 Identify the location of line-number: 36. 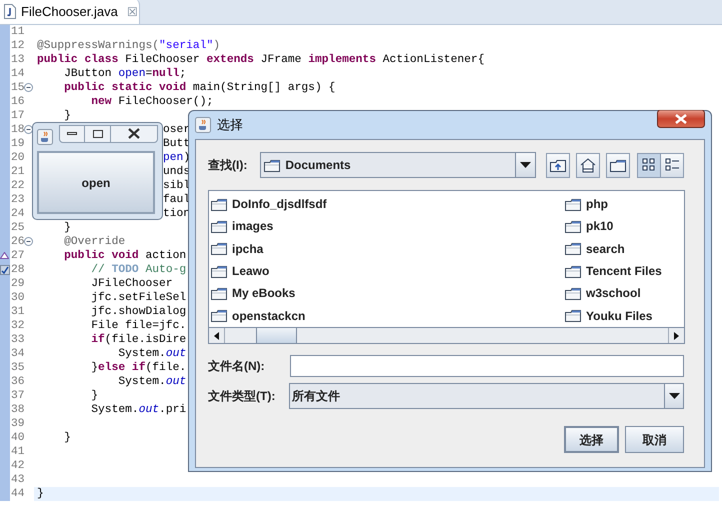
(18, 382).